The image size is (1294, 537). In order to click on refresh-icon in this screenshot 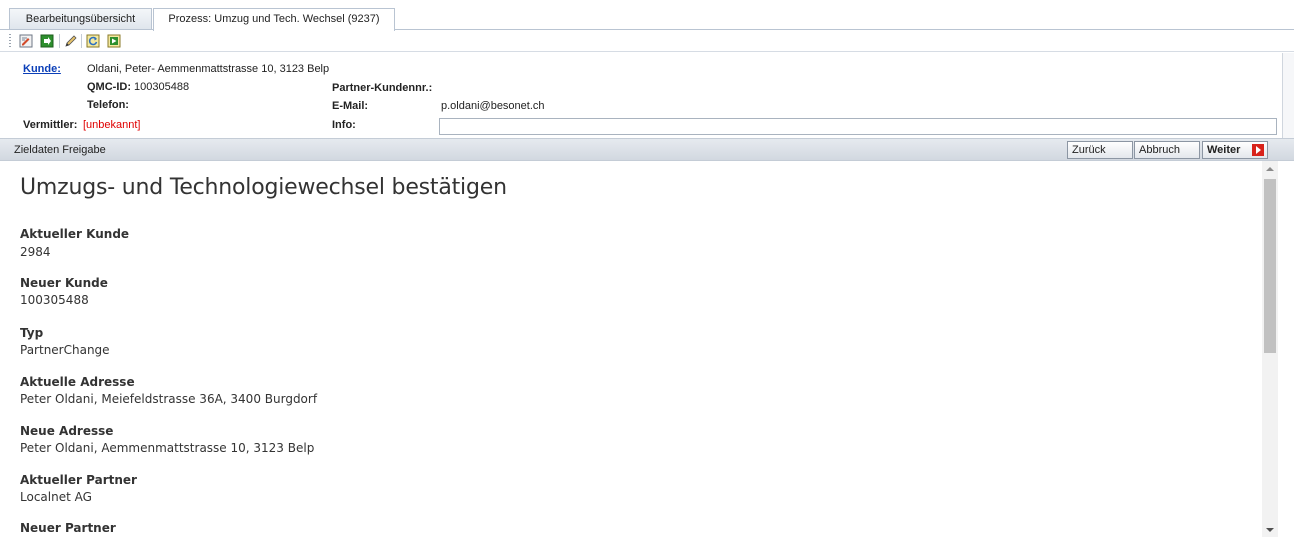, I will do `click(93, 41)`.